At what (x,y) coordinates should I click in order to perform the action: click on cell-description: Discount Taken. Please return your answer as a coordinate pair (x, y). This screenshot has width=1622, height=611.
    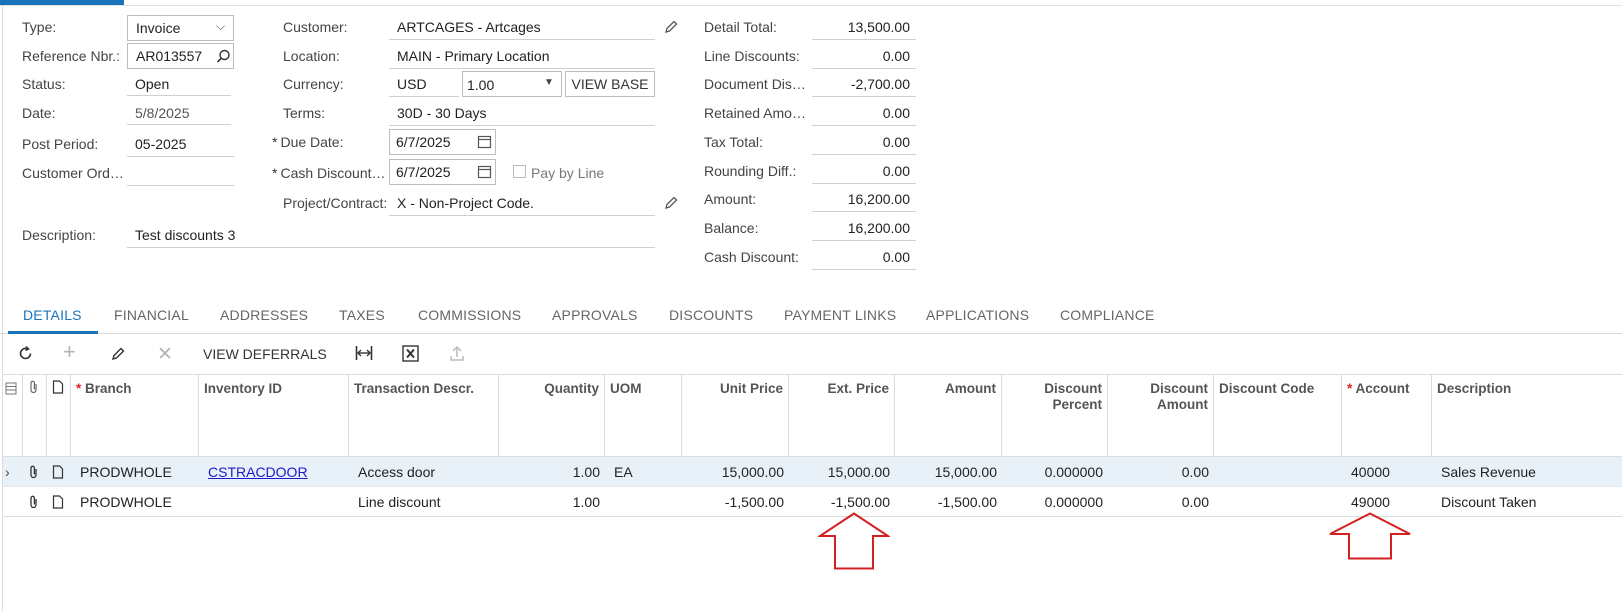
    Looking at the image, I should click on (1527, 502).